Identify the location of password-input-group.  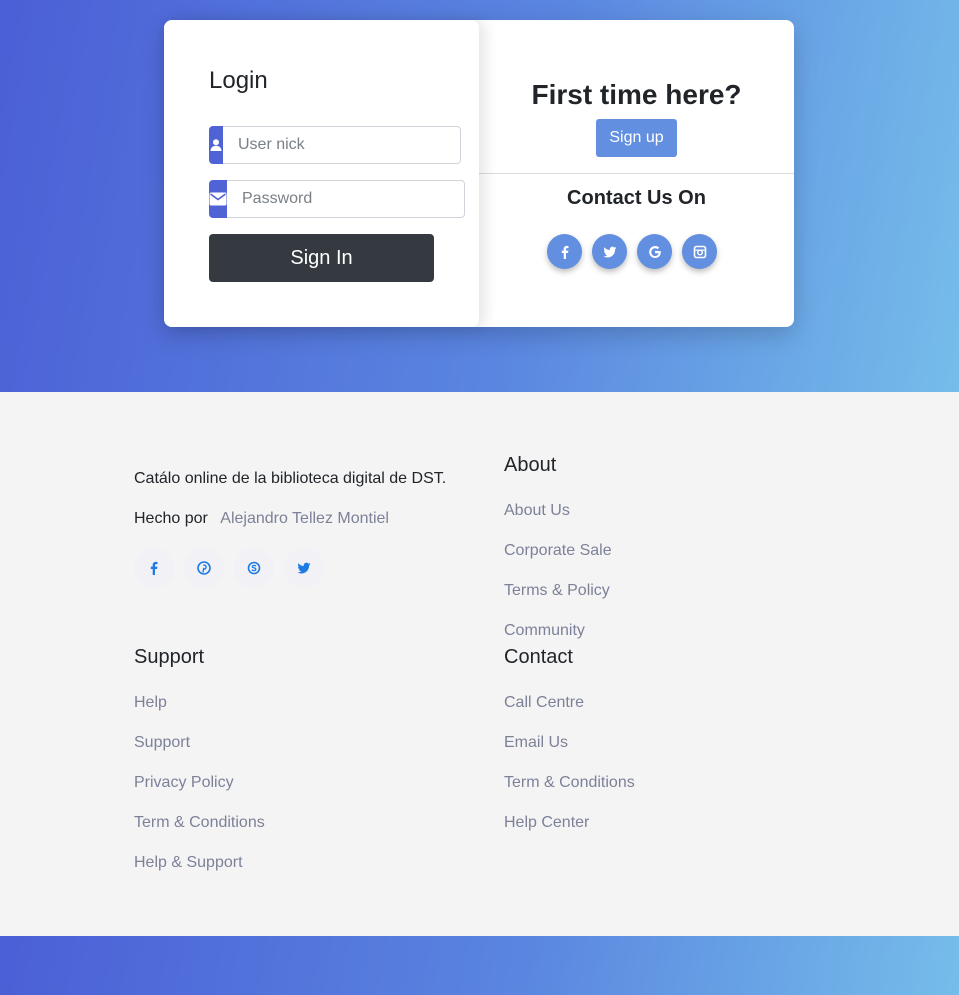
(337, 199).